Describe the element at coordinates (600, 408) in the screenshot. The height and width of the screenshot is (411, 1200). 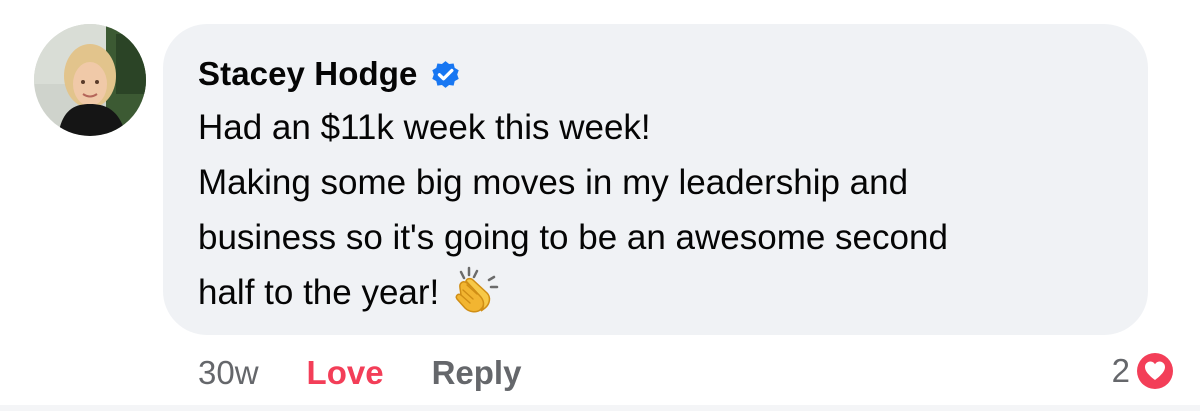
I see `bottom-divider` at that location.